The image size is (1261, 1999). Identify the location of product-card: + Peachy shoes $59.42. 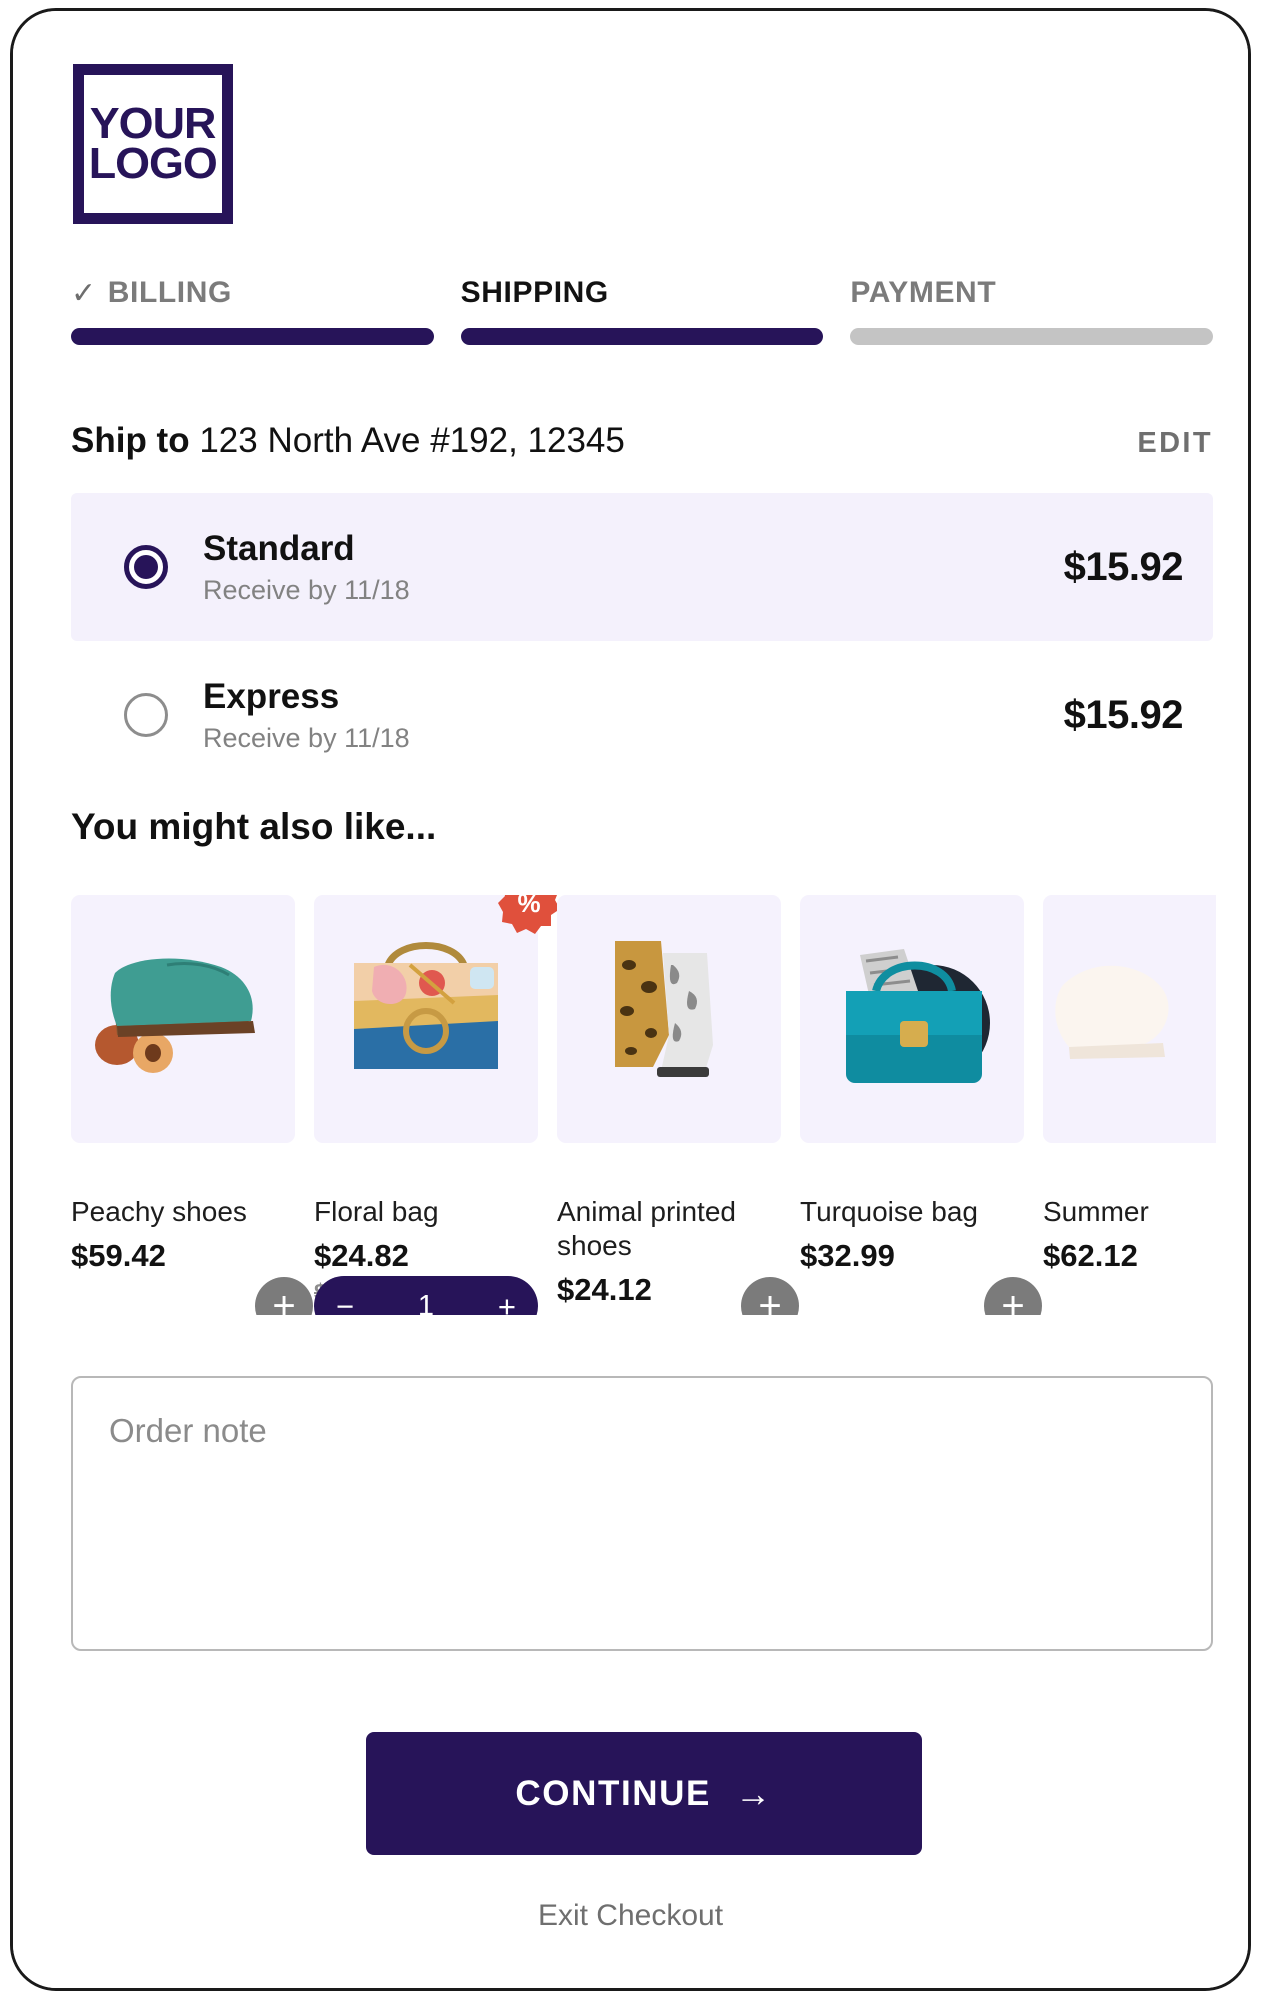
(192, 1105).